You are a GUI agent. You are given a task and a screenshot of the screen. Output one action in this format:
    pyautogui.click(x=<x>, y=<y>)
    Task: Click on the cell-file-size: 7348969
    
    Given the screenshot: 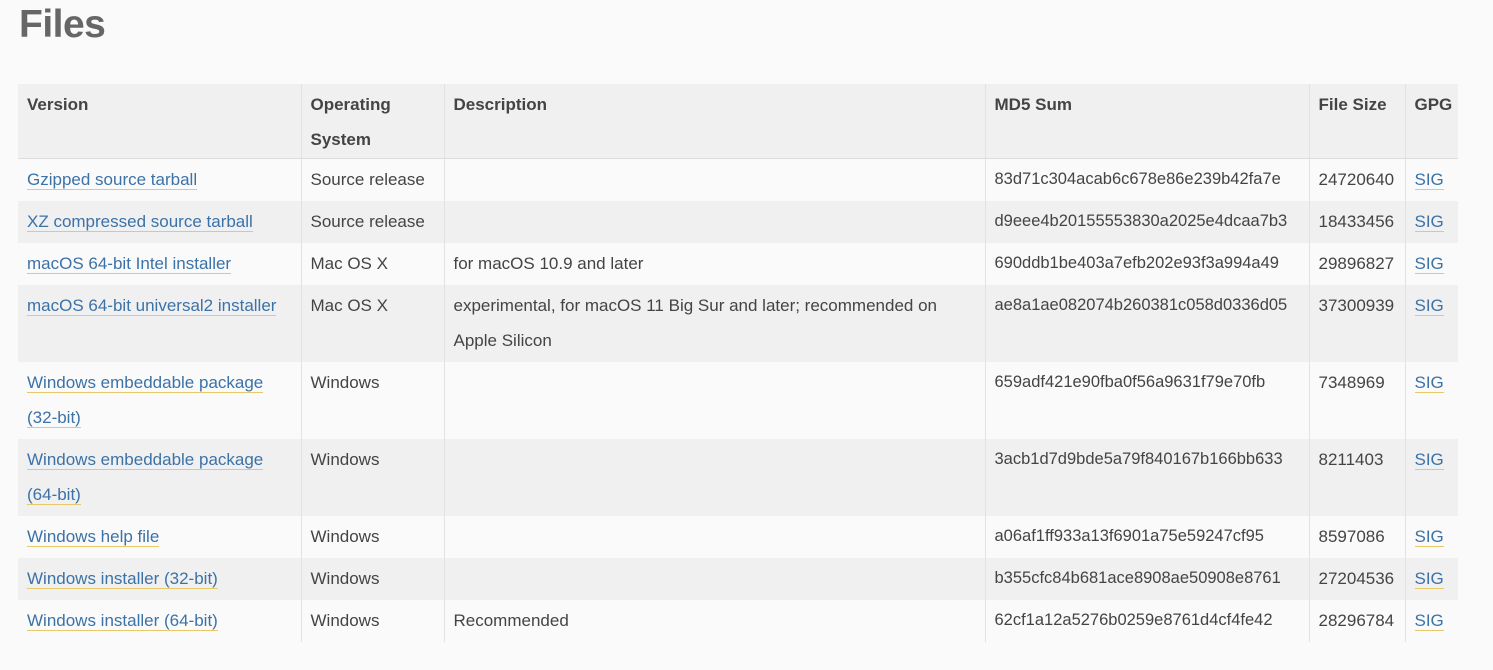 What is the action you would take?
    pyautogui.click(x=1357, y=400)
    